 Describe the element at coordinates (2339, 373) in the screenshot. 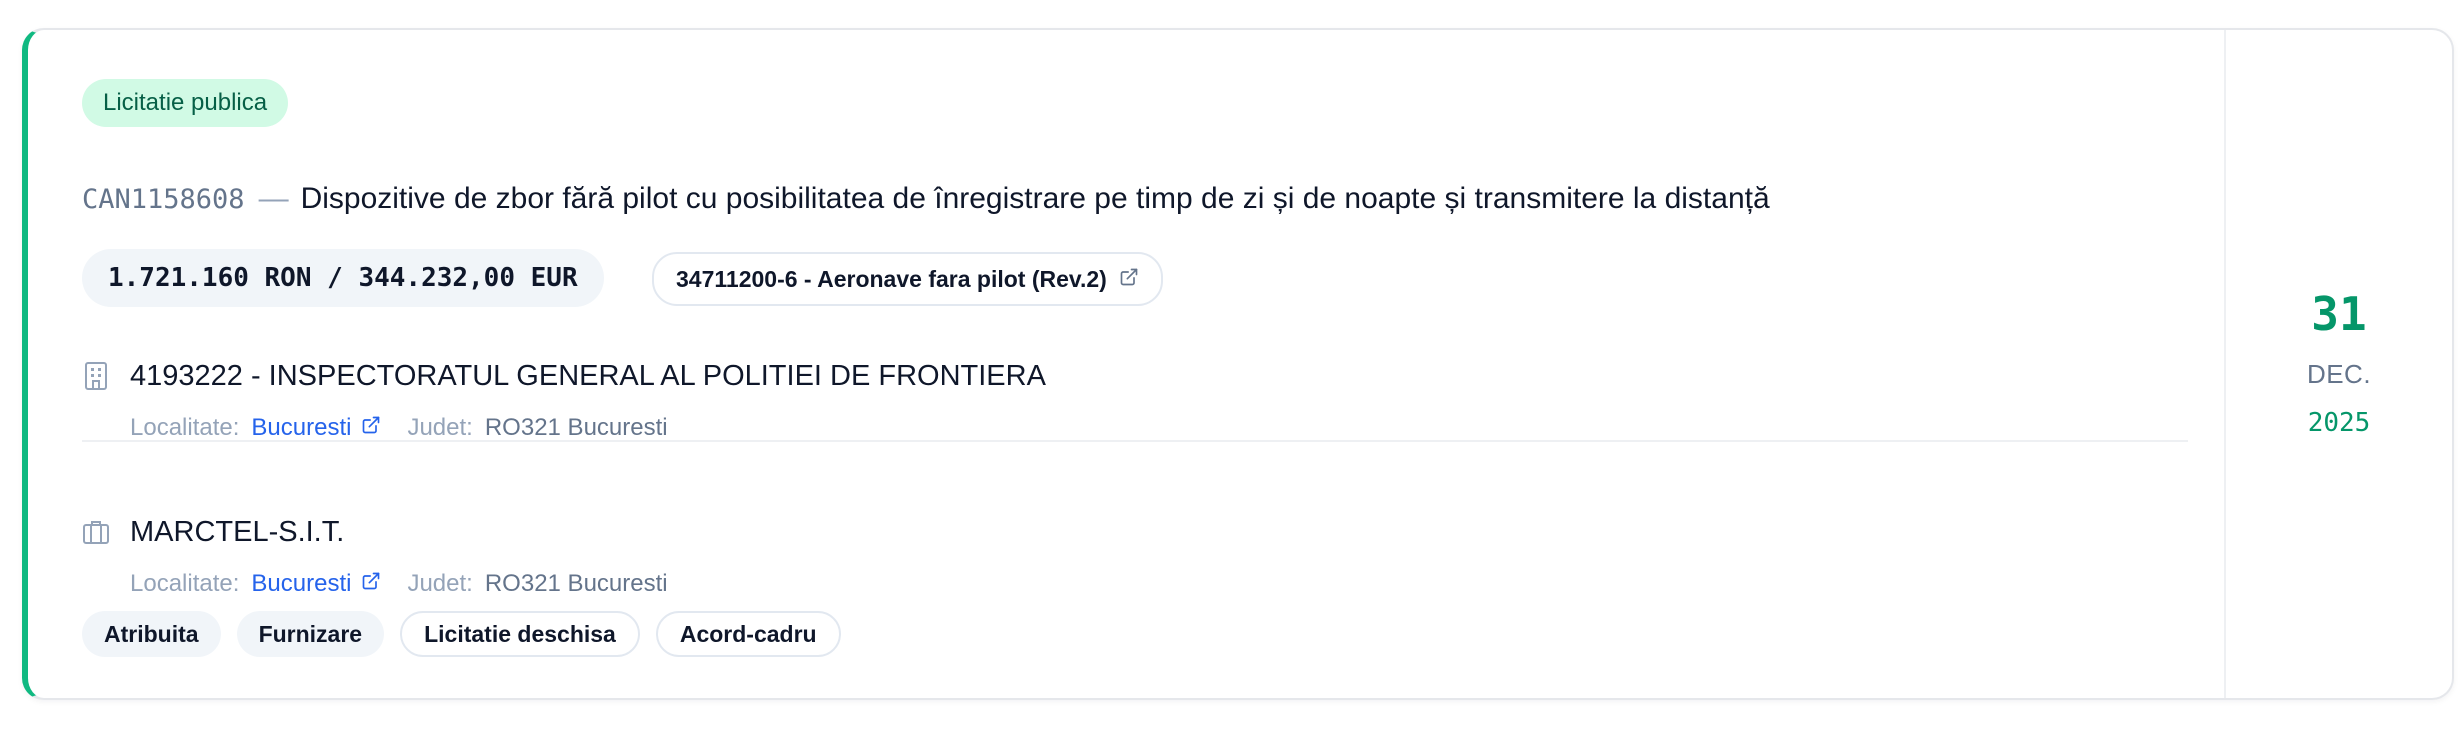

I see `date-month: DEC.` at that location.